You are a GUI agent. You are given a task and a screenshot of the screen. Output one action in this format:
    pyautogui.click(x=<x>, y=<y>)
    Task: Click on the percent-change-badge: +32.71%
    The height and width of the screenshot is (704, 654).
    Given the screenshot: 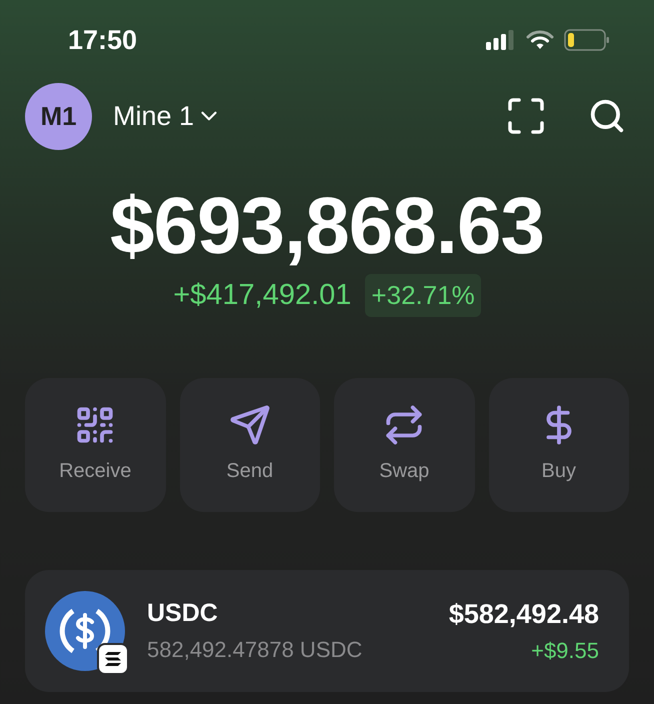 What is the action you would take?
    pyautogui.click(x=423, y=296)
    